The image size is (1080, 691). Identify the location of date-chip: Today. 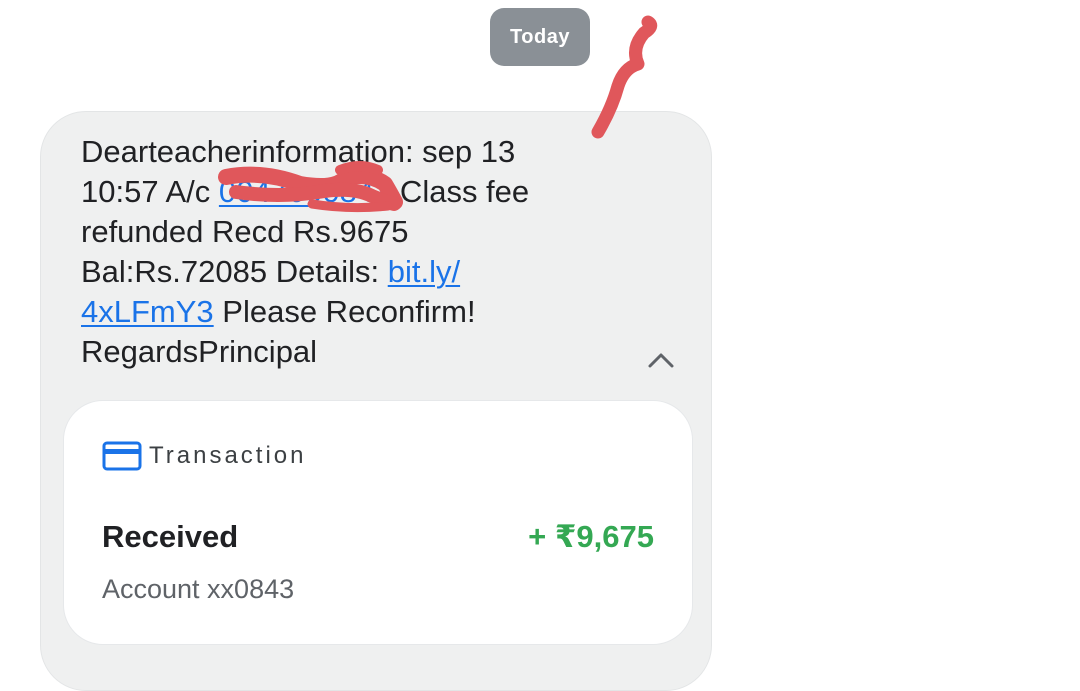
(540, 37).